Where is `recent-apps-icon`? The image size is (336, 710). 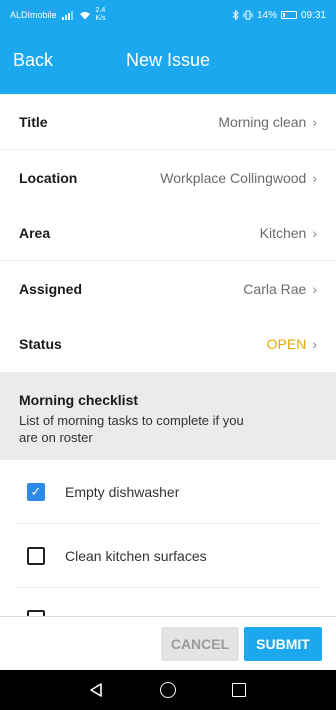
recent-apps-icon is located at coordinates (239, 690).